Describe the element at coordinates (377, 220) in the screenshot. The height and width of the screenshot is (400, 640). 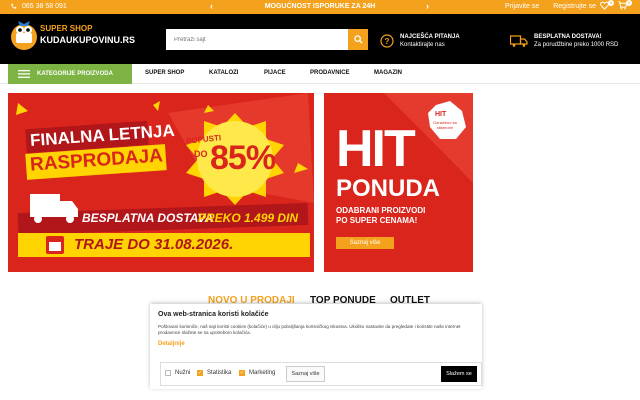
I see `hit-desc-line2: PO SUPER CENAMA!` at that location.